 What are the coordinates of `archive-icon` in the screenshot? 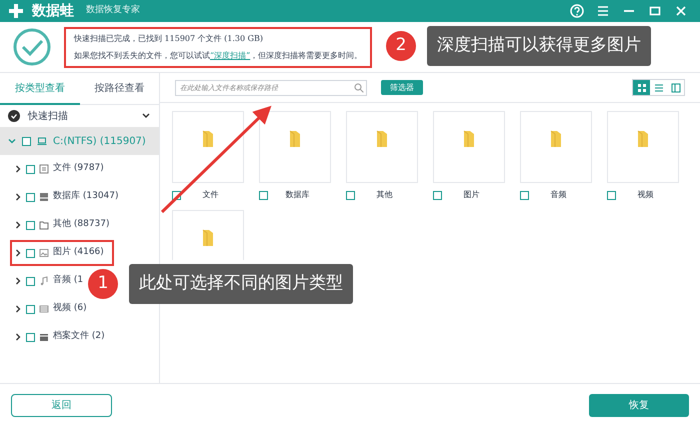 It's located at (44, 337).